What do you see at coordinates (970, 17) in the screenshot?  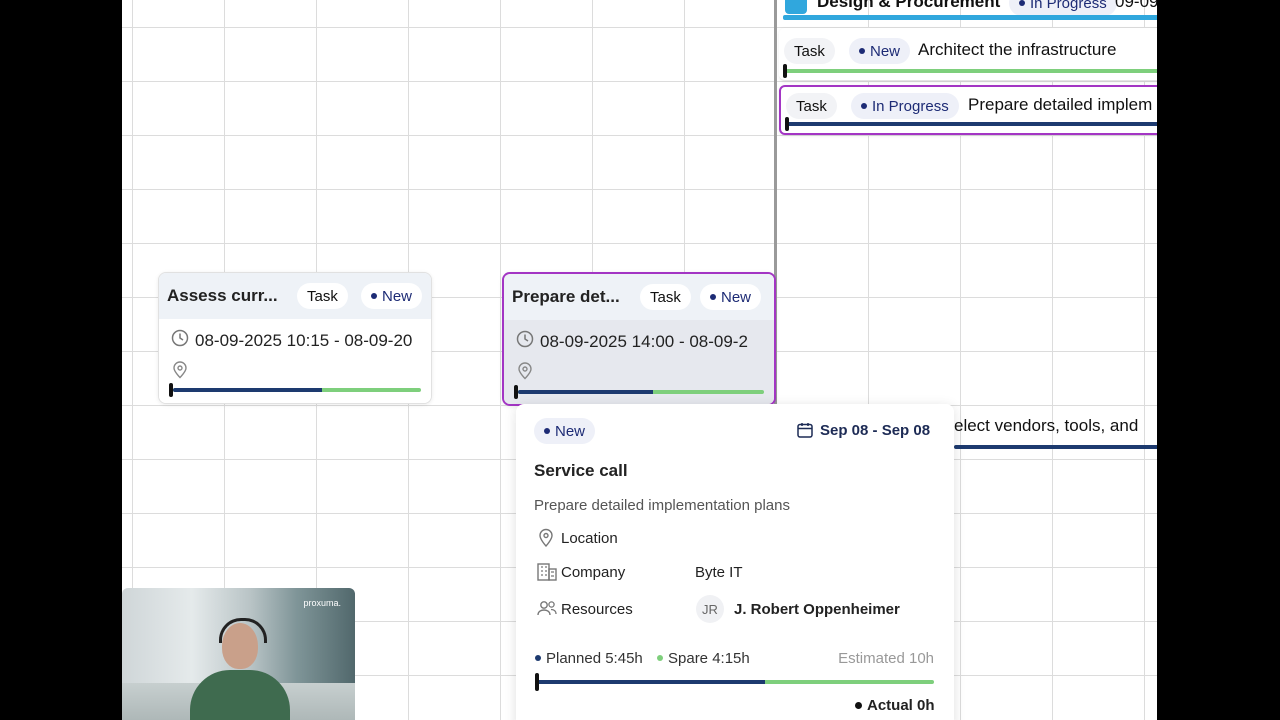 I see `phase-bar` at bounding box center [970, 17].